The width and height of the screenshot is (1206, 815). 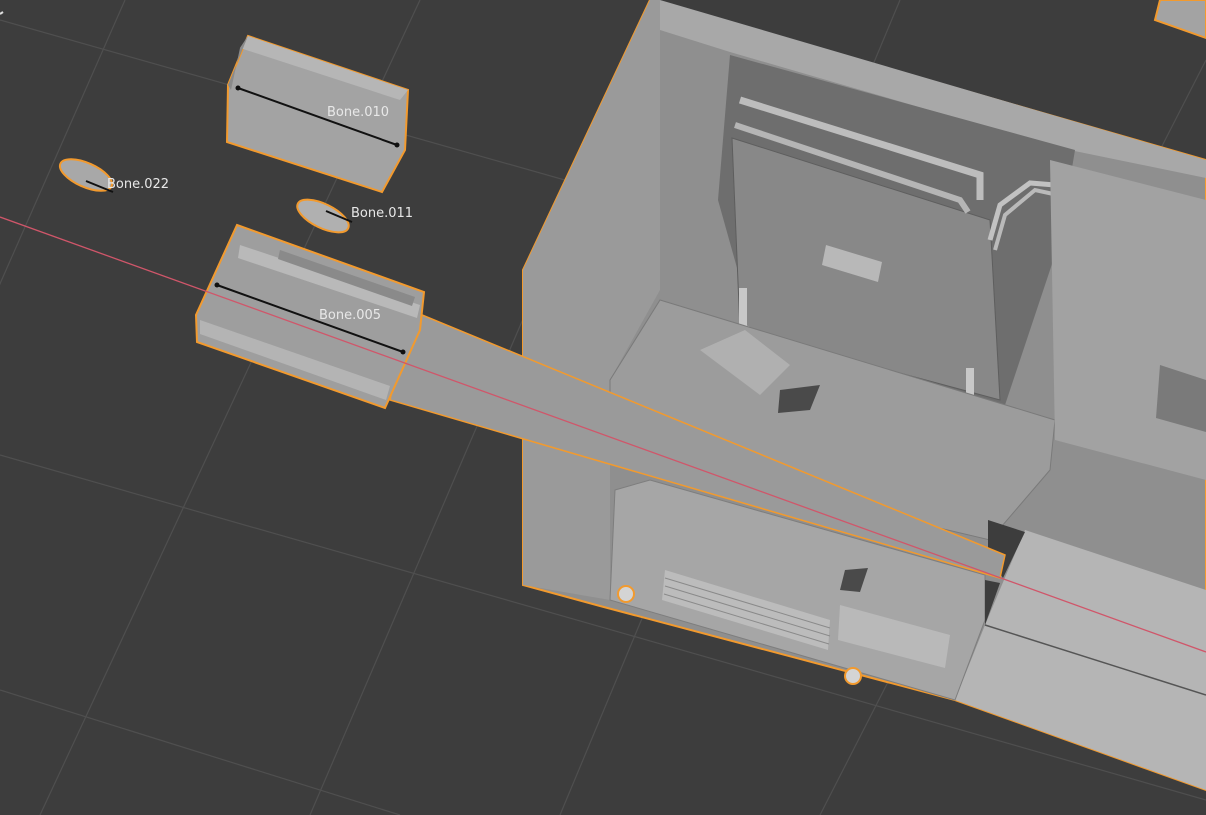 I want to click on bone-005-tail, so click(x=403, y=352).